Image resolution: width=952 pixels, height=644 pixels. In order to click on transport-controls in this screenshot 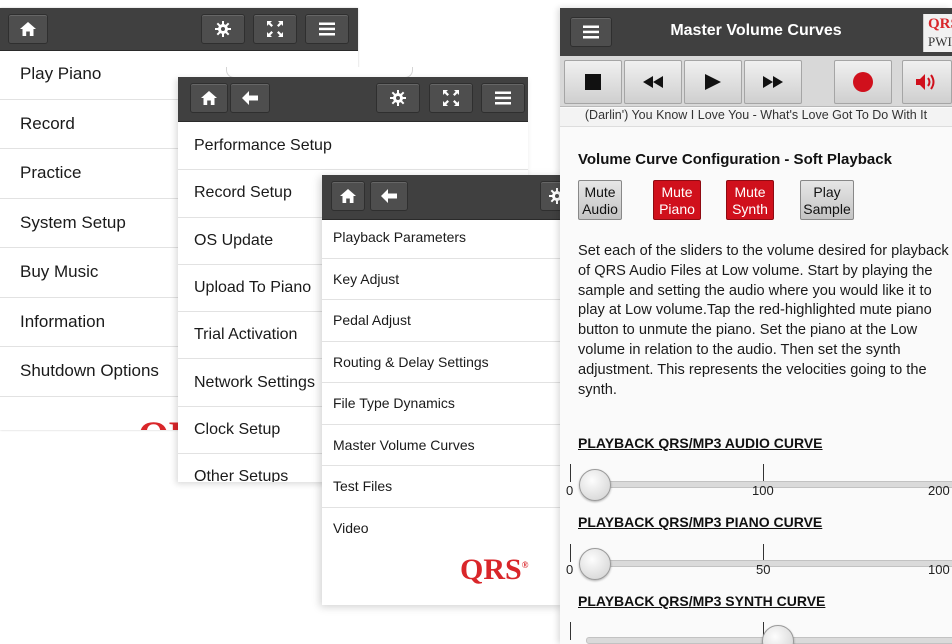, I will do `click(756, 81)`.